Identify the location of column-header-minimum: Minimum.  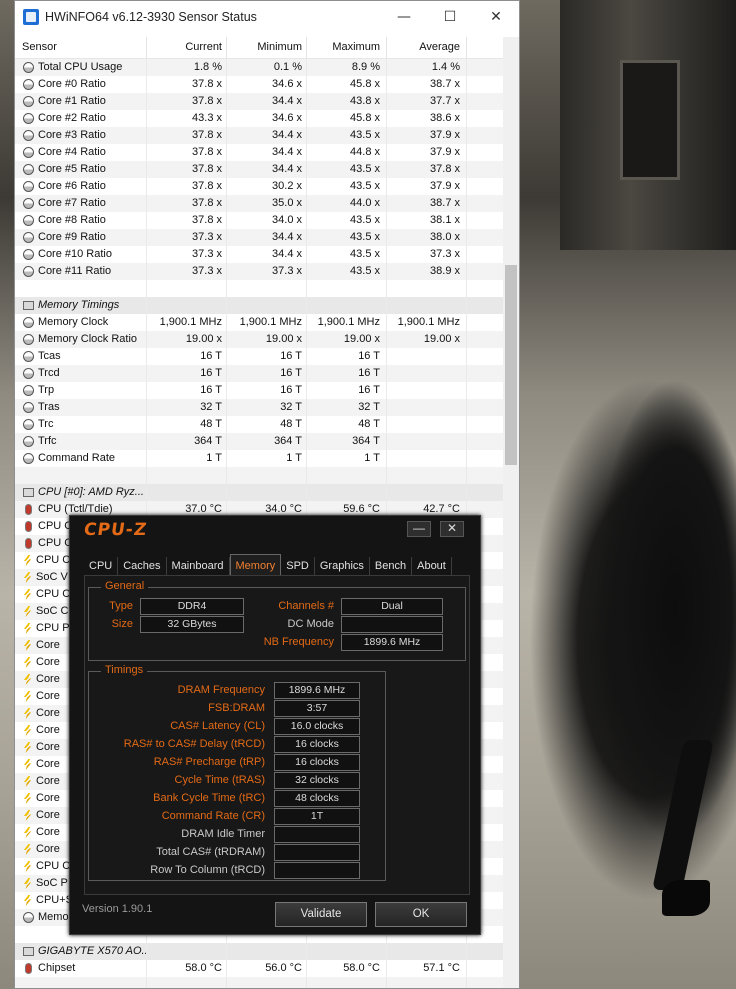
(267, 48).